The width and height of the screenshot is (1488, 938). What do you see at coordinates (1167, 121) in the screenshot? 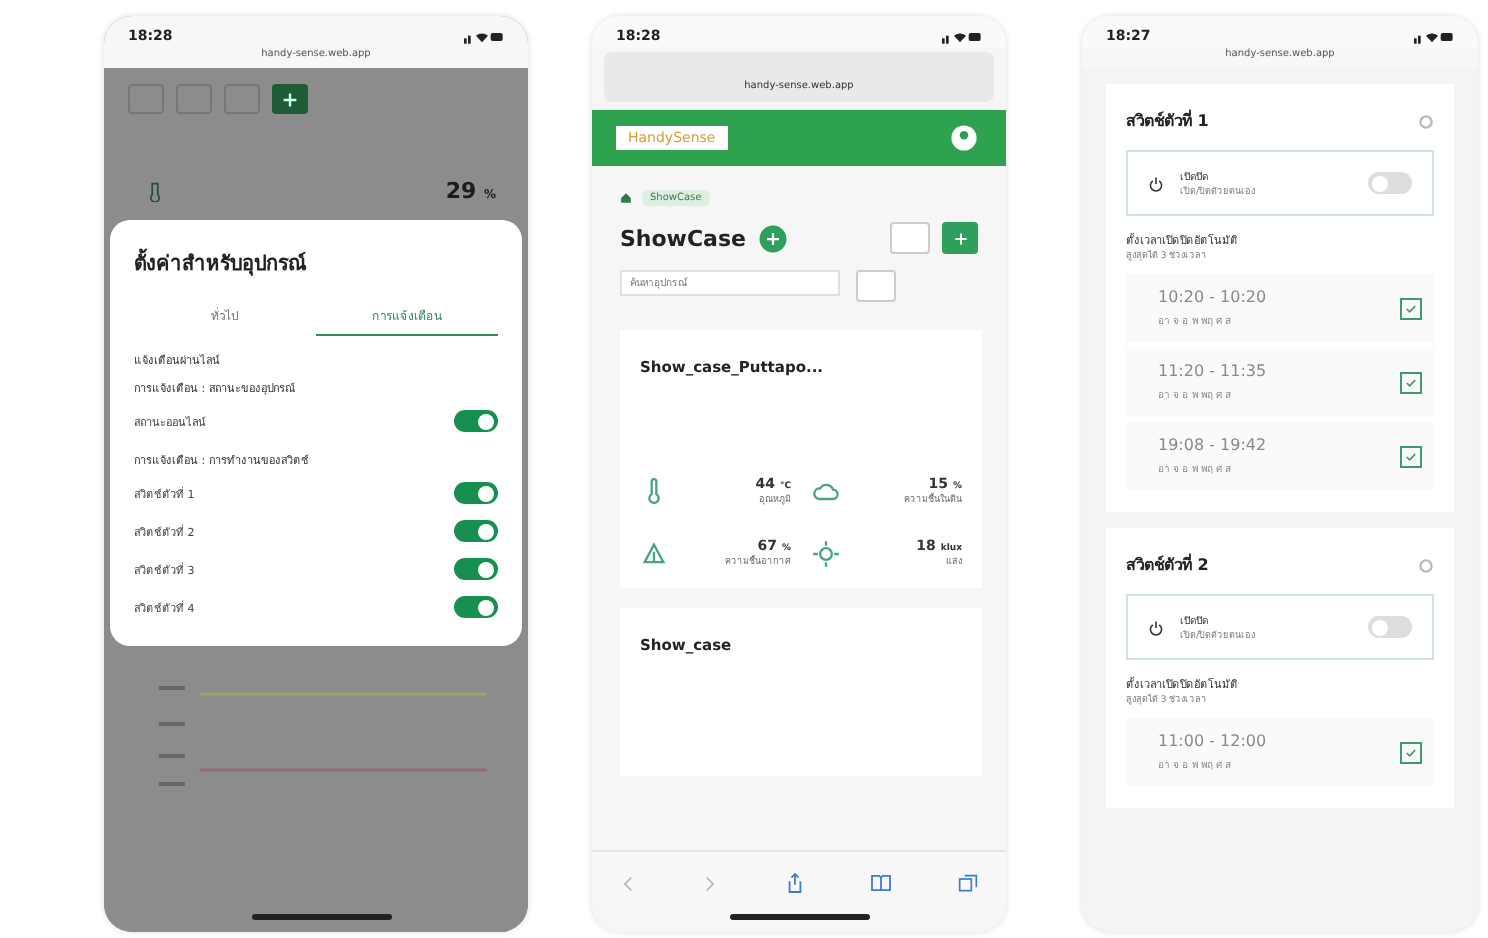
I see `switch-title: สวิตช์ตัวที่ 1` at bounding box center [1167, 121].